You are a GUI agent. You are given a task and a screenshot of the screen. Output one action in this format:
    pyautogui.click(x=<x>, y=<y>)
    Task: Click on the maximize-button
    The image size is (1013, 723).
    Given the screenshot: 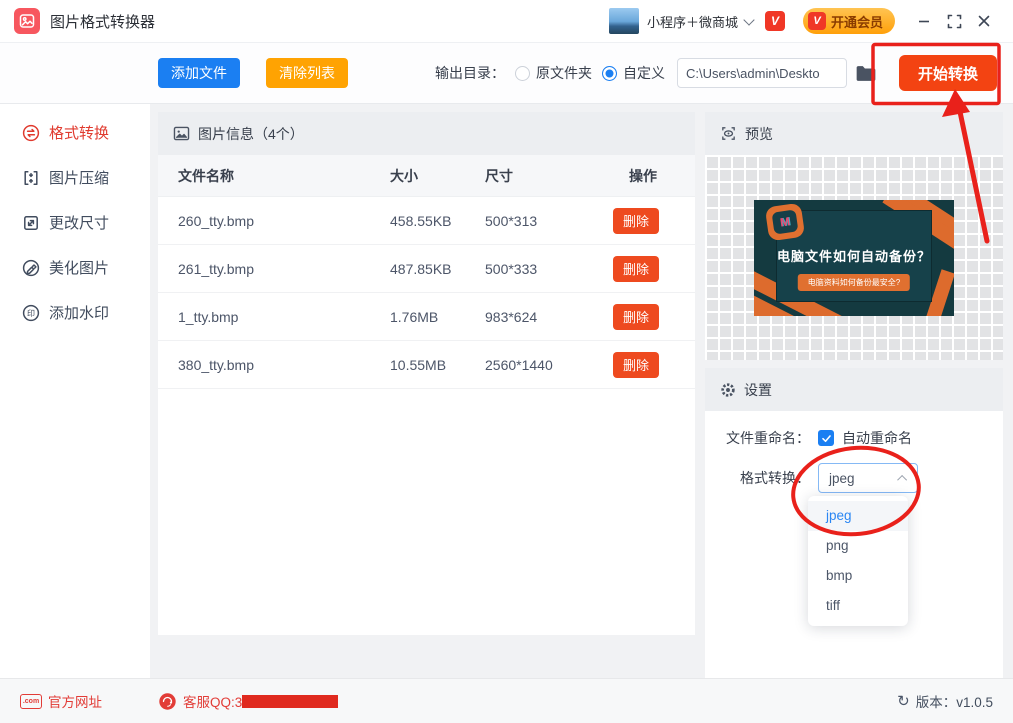 What is the action you would take?
    pyautogui.click(x=954, y=21)
    